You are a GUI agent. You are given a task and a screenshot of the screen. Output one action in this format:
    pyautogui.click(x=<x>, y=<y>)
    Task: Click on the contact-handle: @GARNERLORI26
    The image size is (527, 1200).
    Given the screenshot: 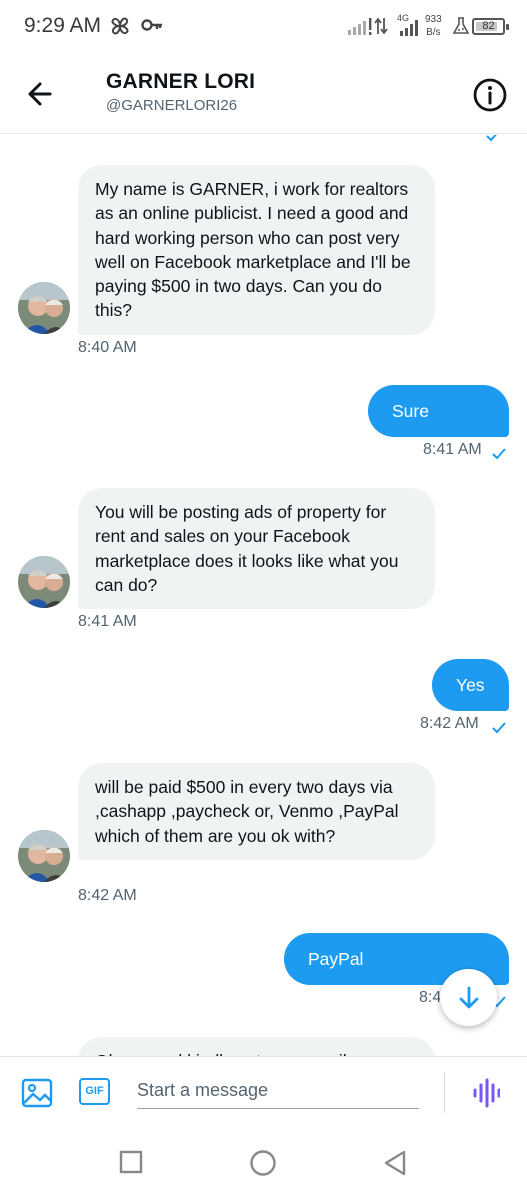 What is the action you would take?
    pyautogui.click(x=172, y=105)
    